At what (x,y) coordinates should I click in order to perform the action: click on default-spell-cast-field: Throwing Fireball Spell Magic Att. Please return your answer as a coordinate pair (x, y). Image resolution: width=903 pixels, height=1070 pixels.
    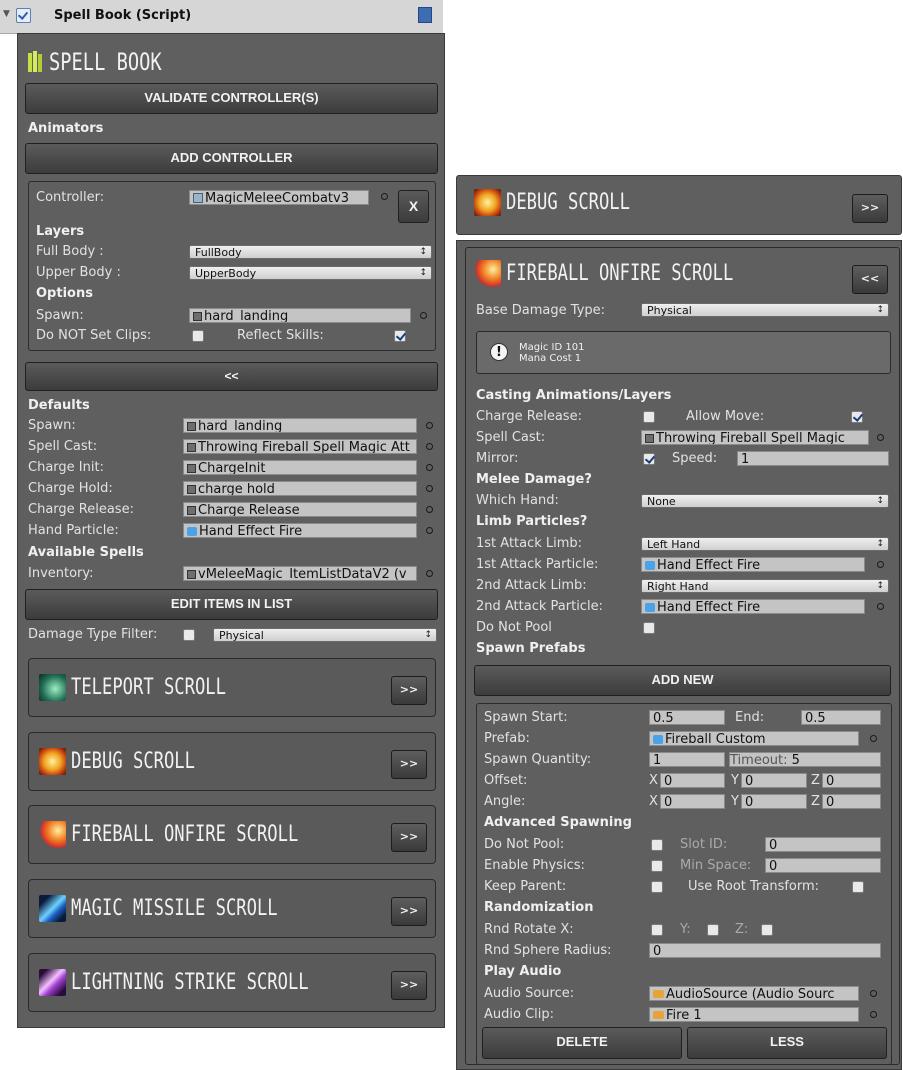
    Looking at the image, I should click on (300, 446).